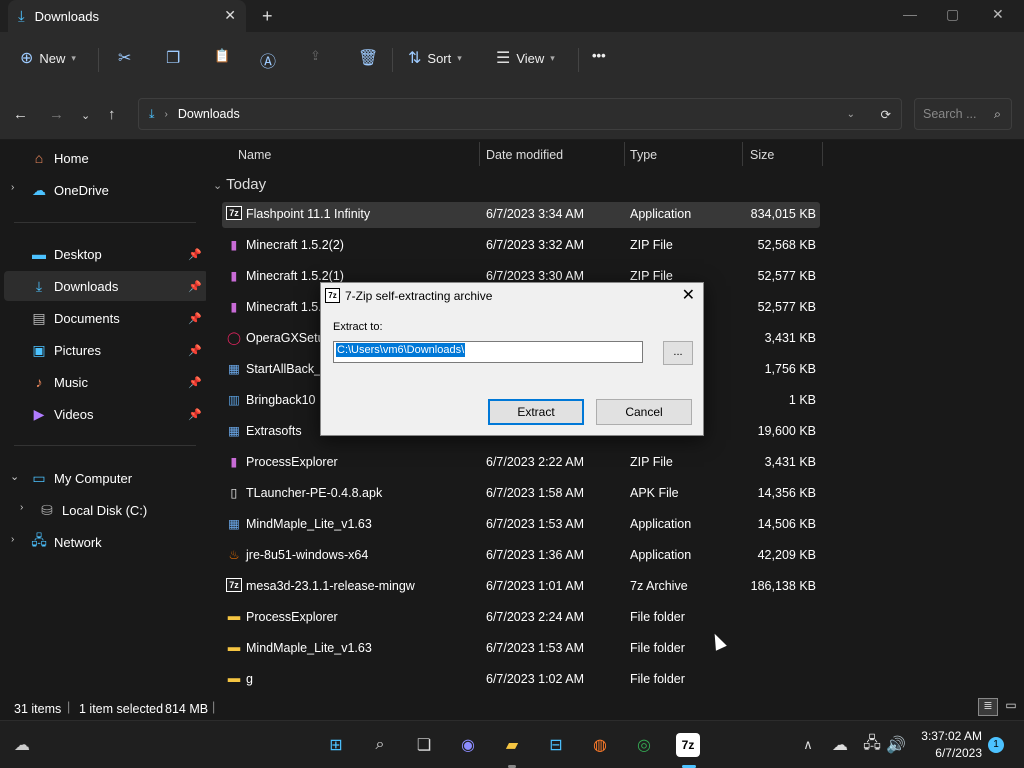 Image resolution: width=1024 pixels, height=768 pixels. I want to click on more-options-button: •••, so click(599, 55).